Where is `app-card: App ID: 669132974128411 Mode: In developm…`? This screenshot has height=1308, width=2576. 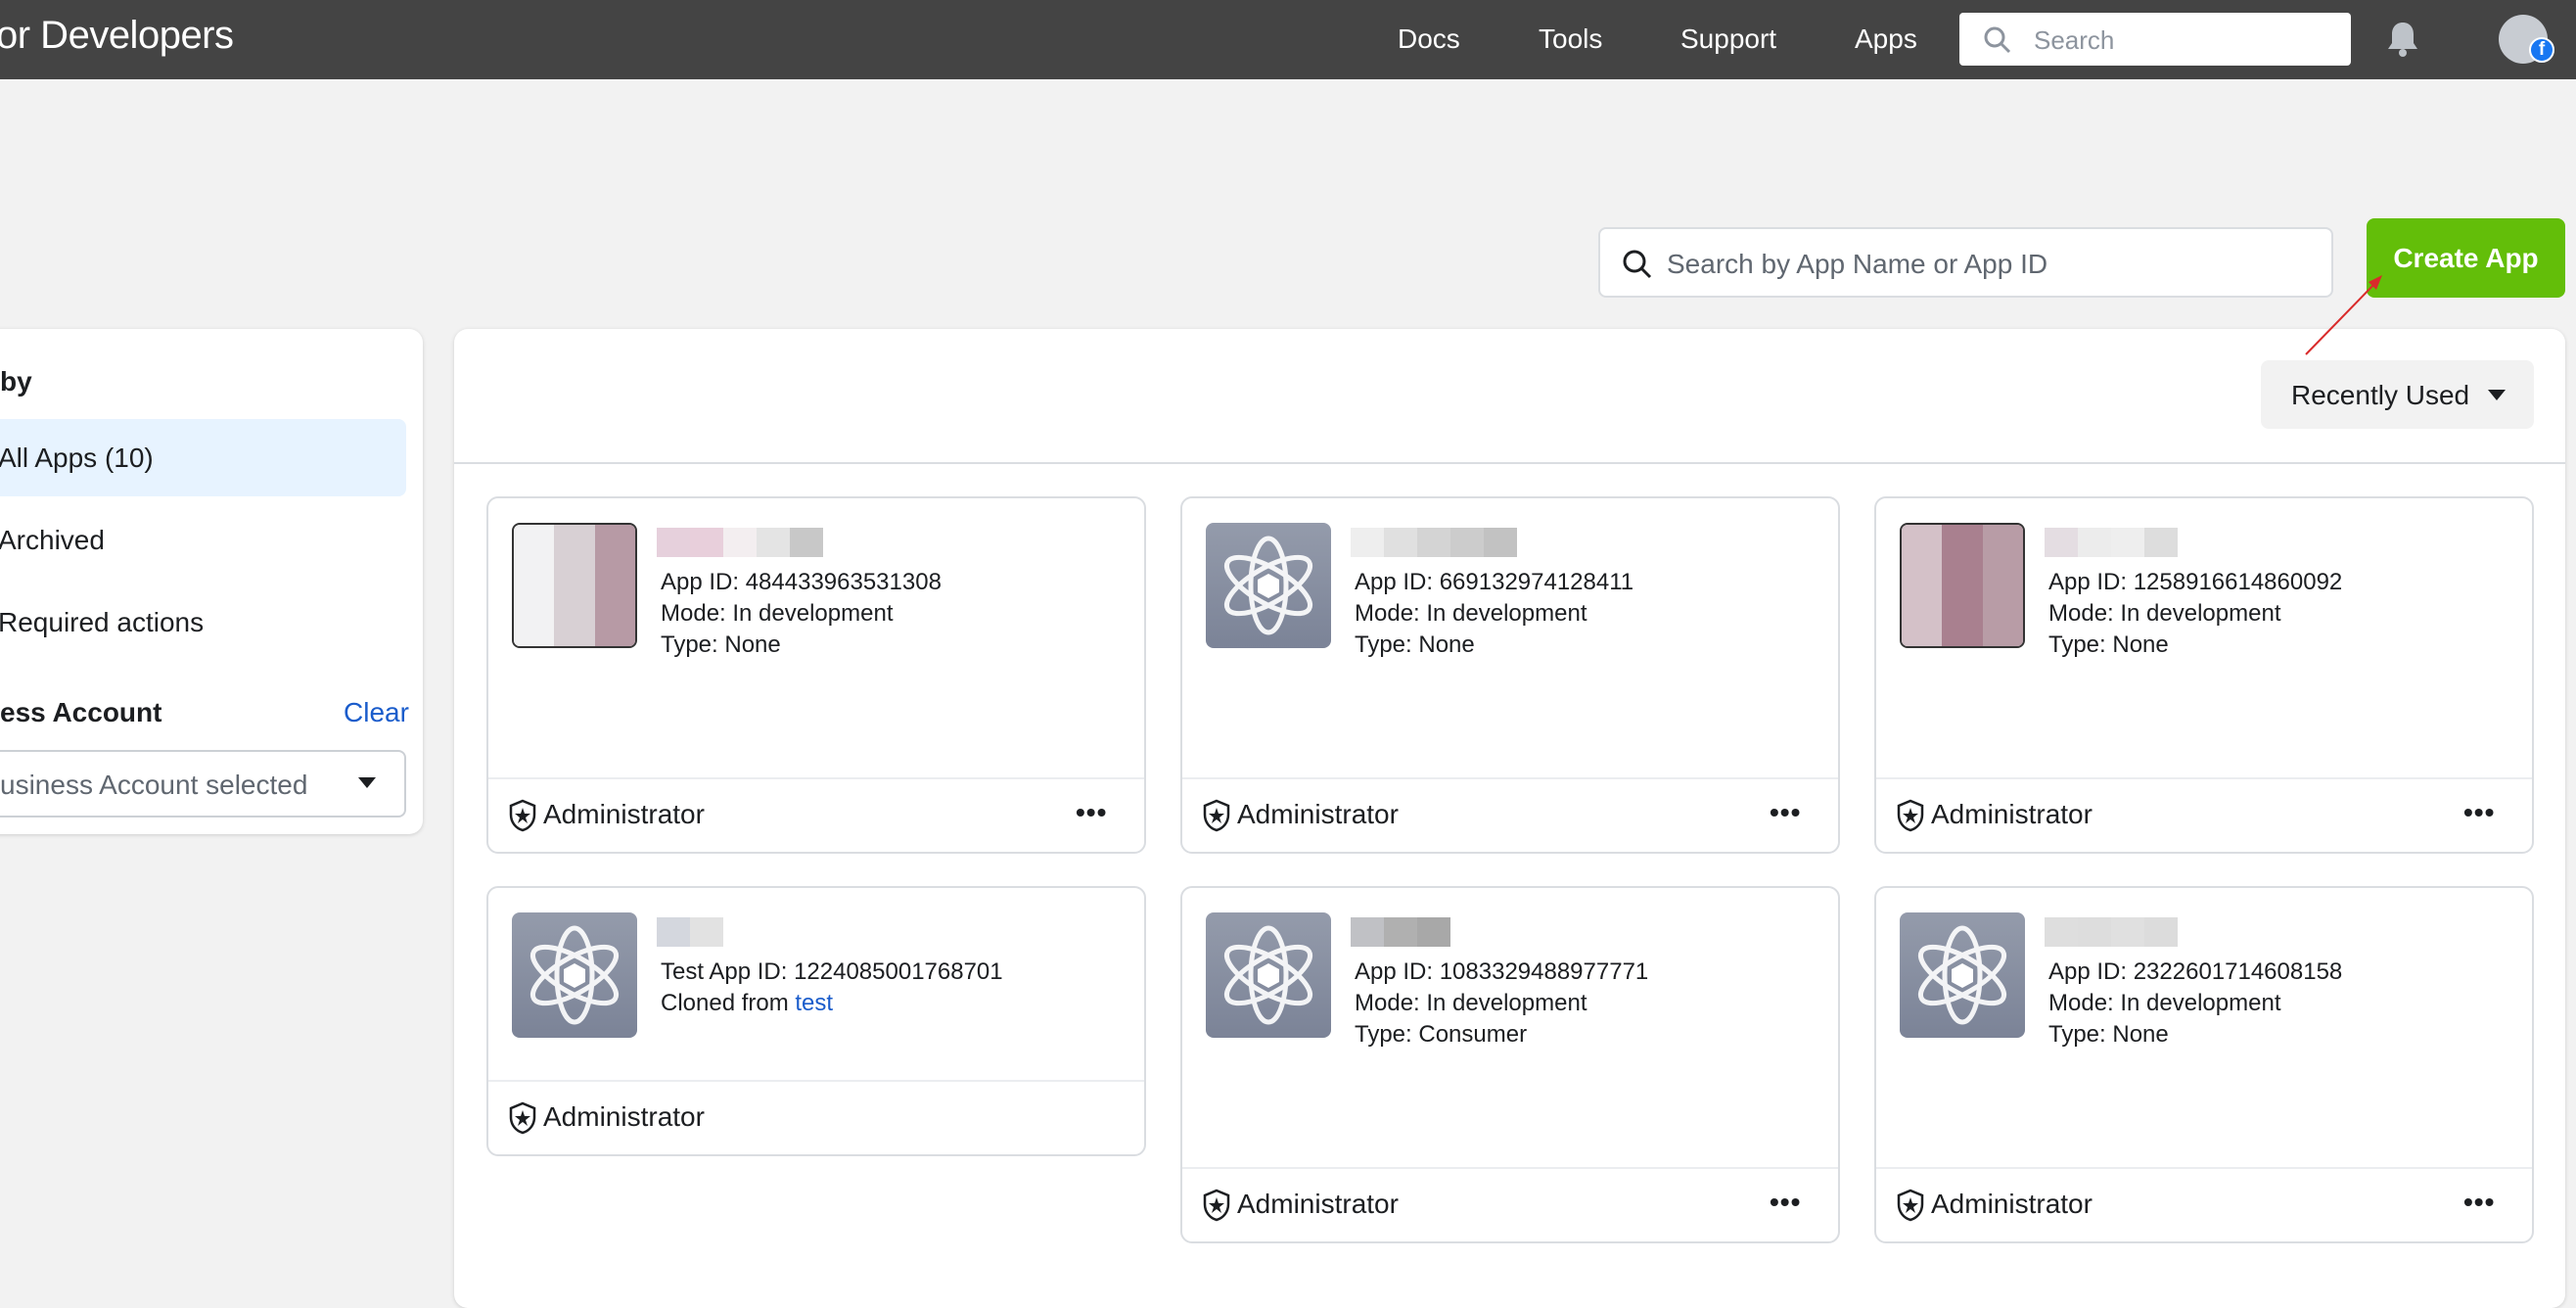 app-card: App ID: 669132974128411 Mode: In developm… is located at coordinates (1510, 675).